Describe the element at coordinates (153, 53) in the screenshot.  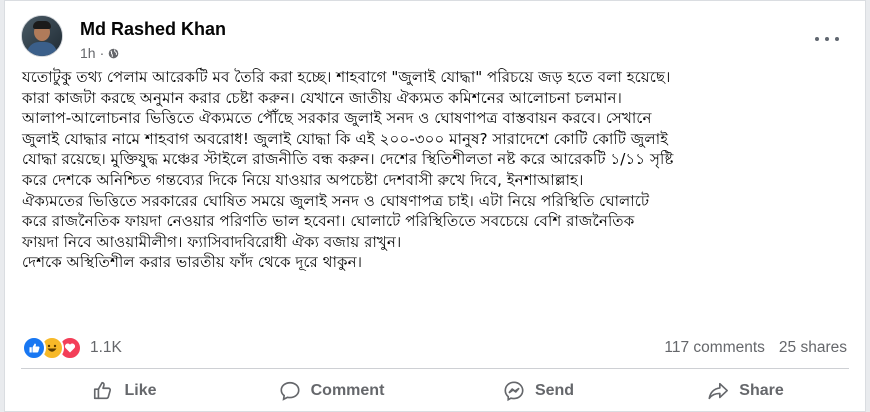
I see `post-time-row: 1h ·` at that location.